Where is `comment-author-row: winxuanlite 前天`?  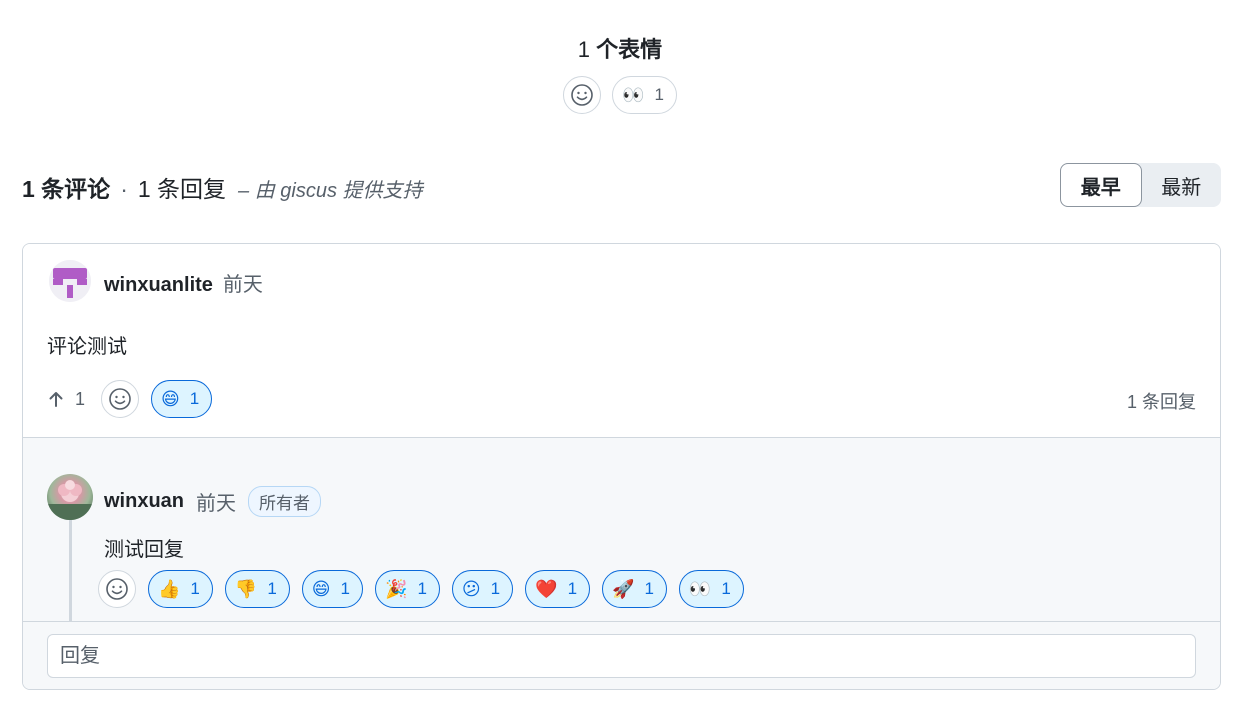
comment-author-row: winxuanlite 前天 is located at coordinates (183, 282).